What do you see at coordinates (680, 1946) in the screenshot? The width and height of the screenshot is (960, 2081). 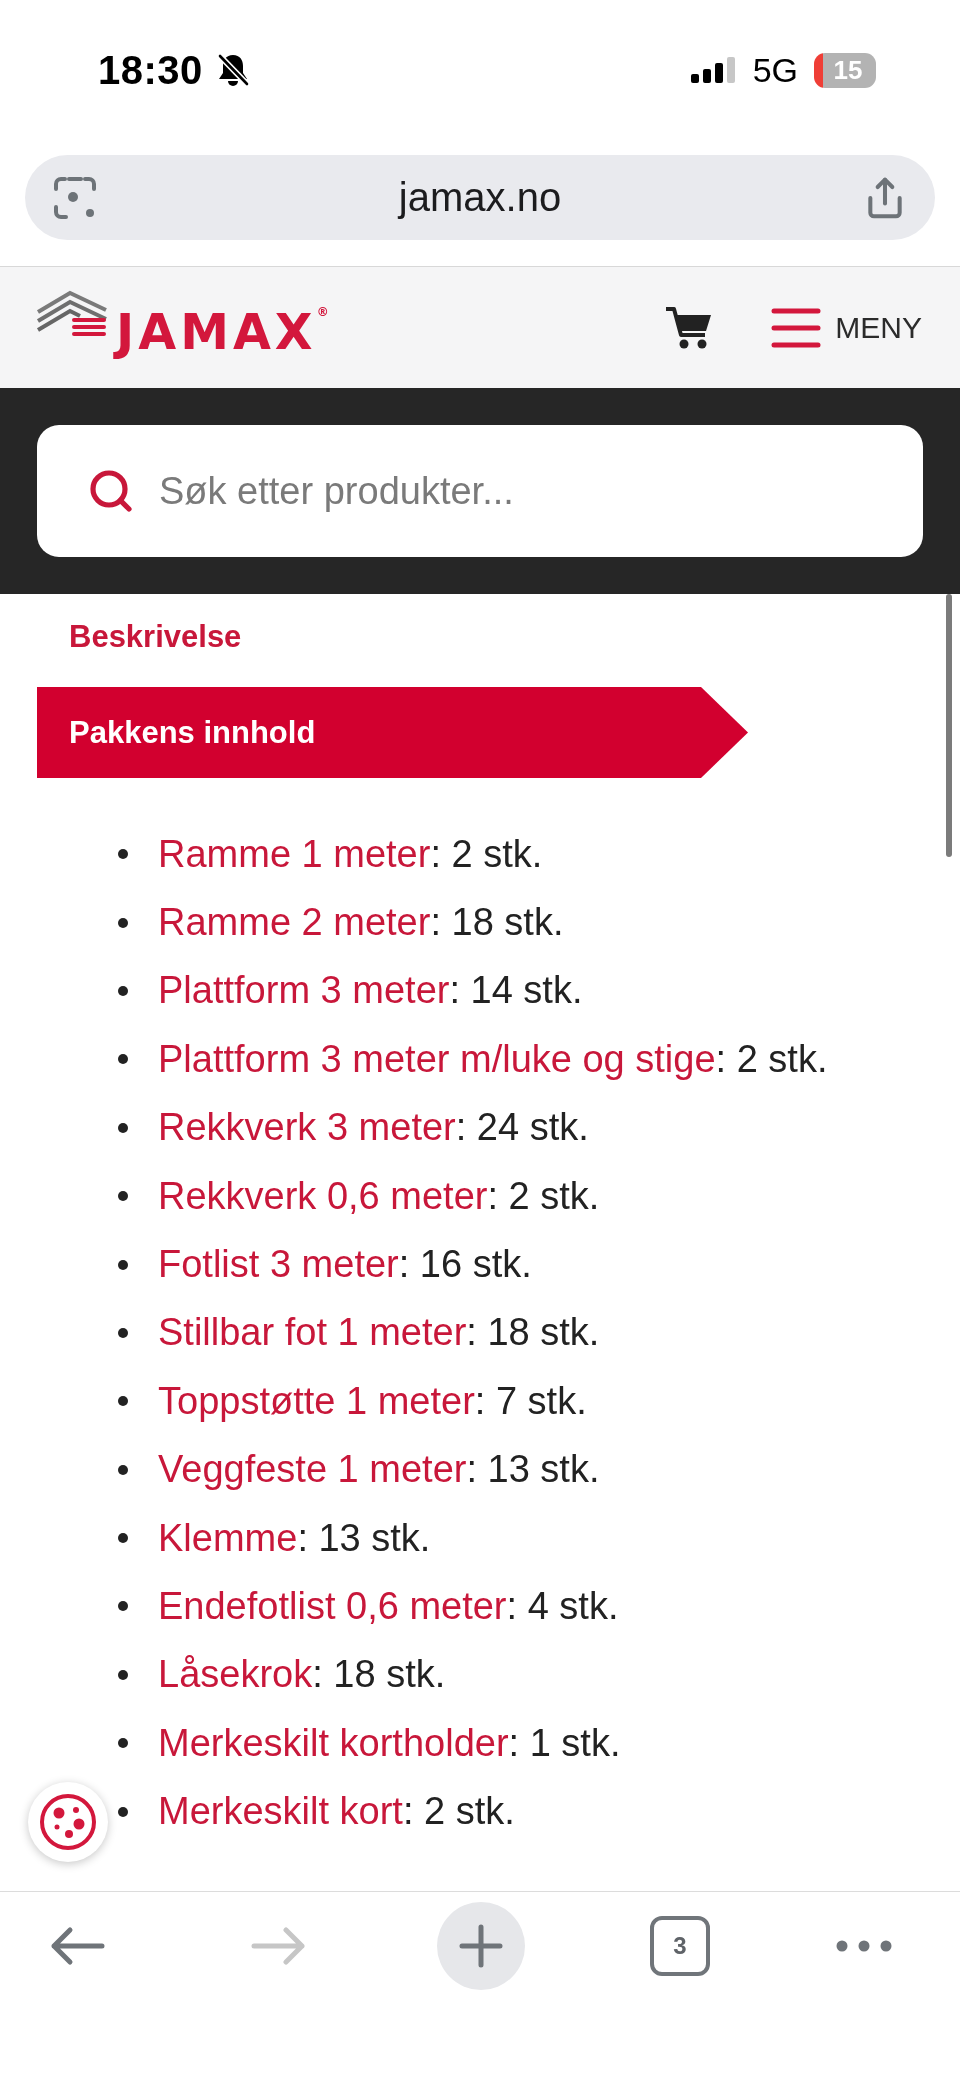 I see `tab-count-button: 3` at bounding box center [680, 1946].